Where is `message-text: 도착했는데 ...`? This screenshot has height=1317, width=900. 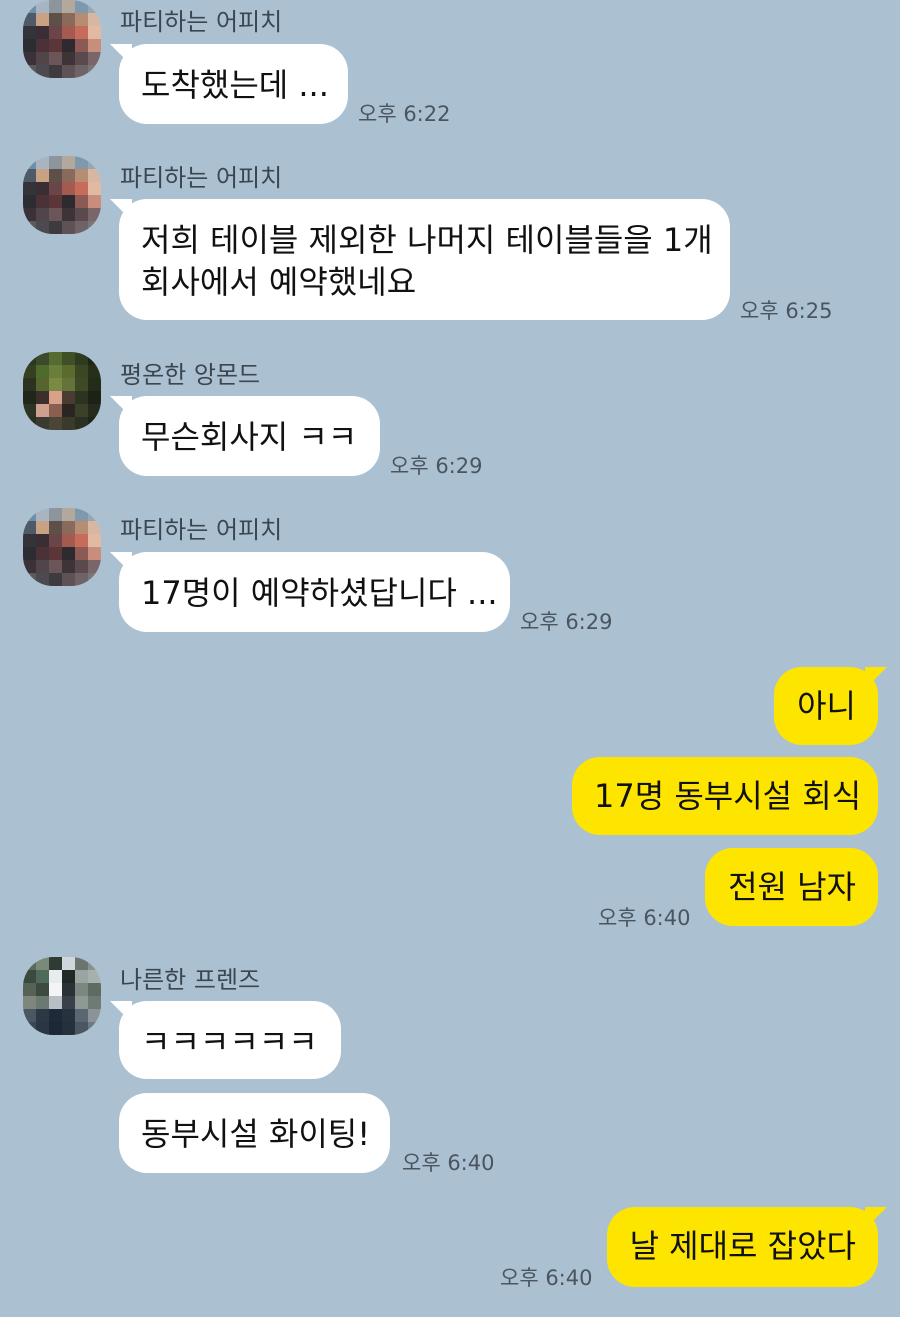 message-text: 도착했는데 ... is located at coordinates (235, 85).